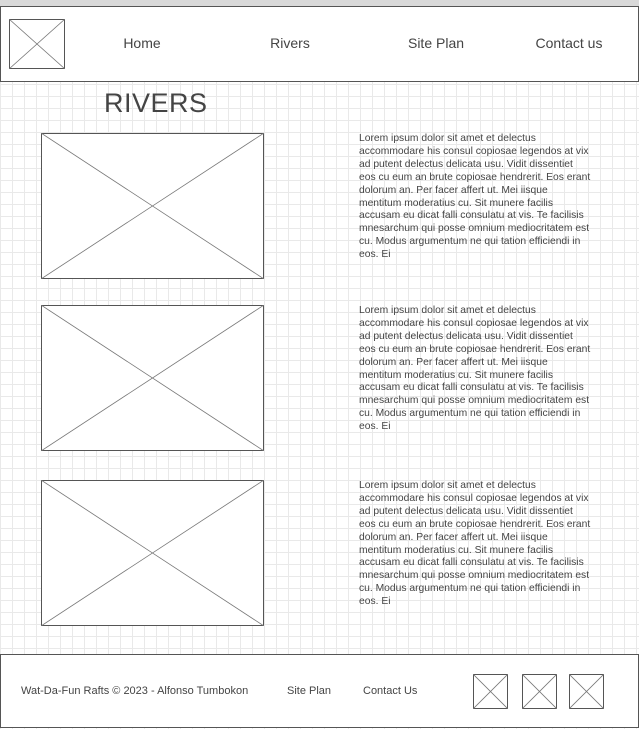 The width and height of the screenshot is (639, 729). What do you see at coordinates (309, 691) in the screenshot?
I see `footer-site-plan-link: Site Plan` at bounding box center [309, 691].